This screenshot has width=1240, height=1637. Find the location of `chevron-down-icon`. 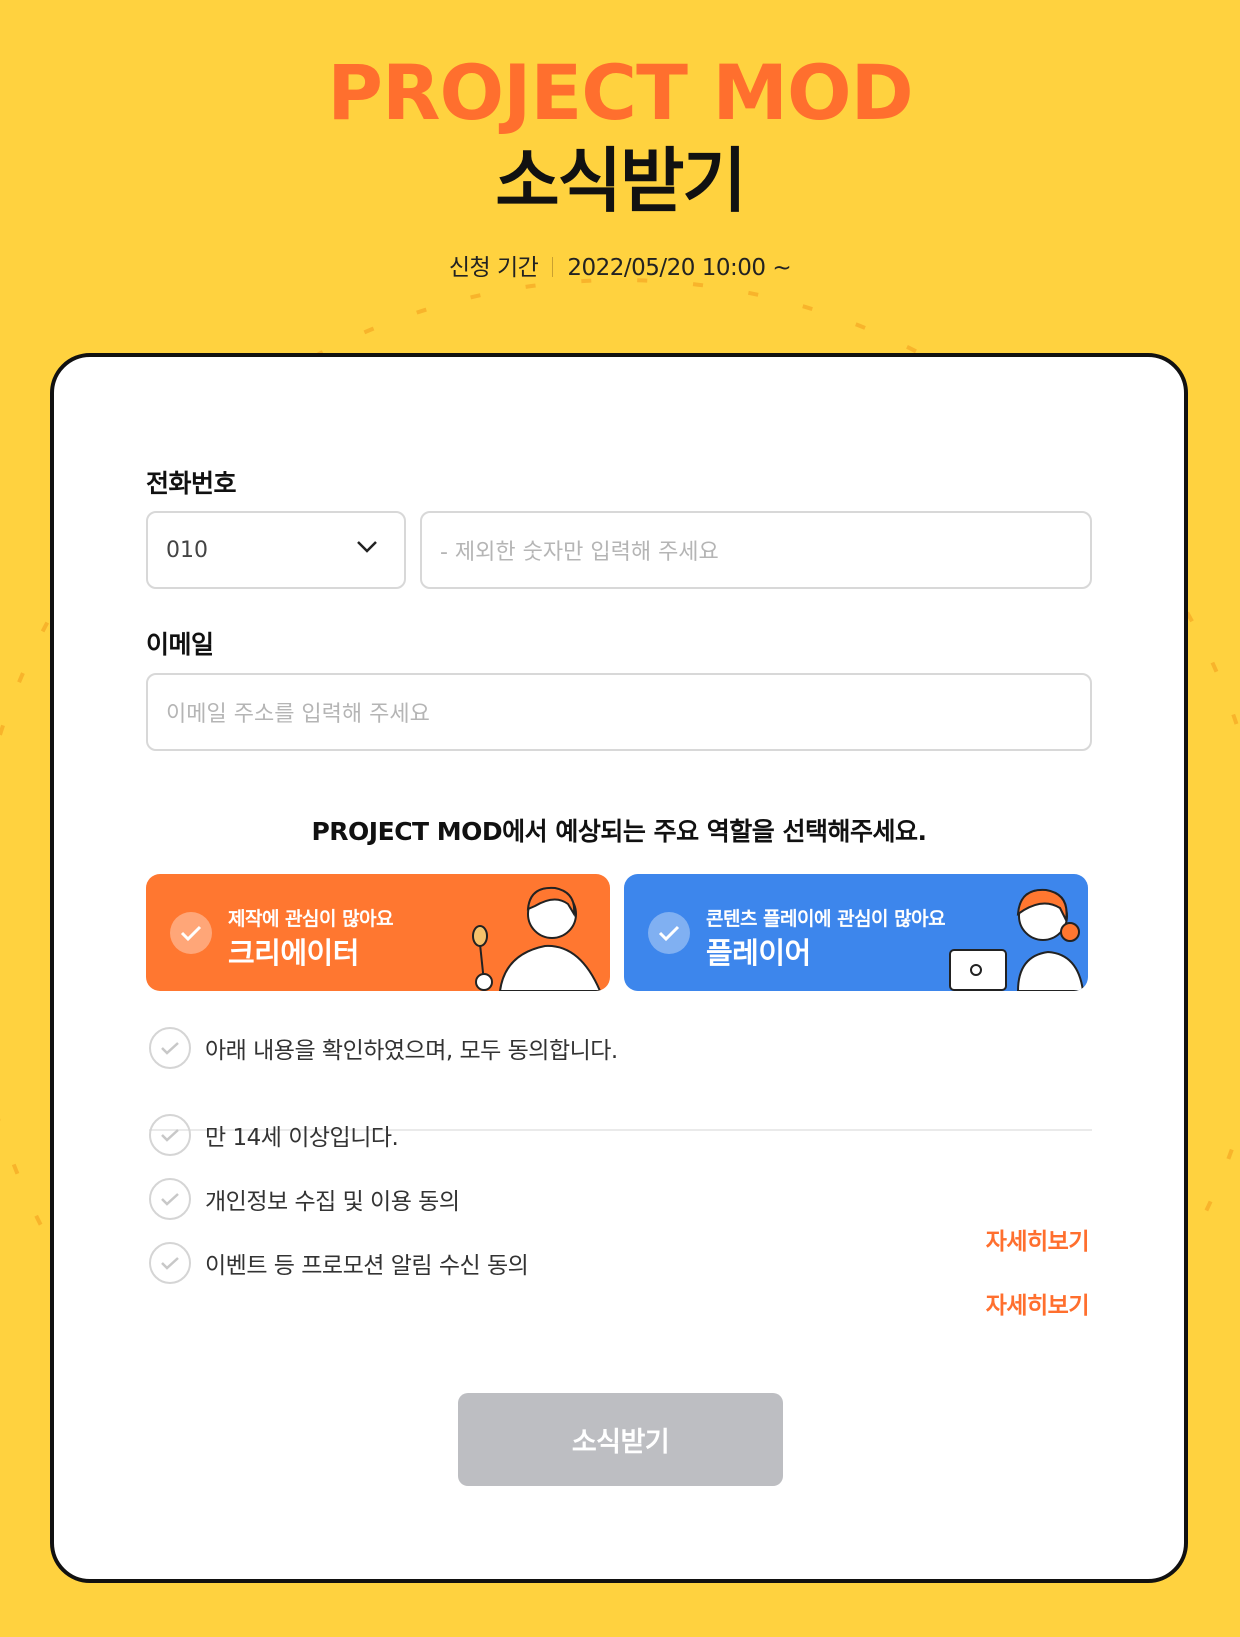

chevron-down-icon is located at coordinates (367, 547).